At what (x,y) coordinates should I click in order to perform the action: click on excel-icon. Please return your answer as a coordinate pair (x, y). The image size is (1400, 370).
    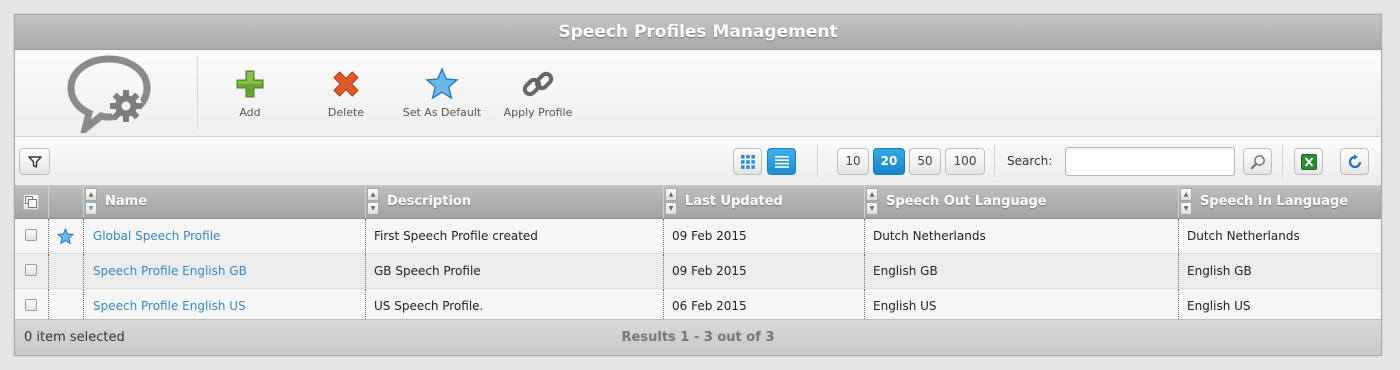
    Looking at the image, I should click on (1308, 161).